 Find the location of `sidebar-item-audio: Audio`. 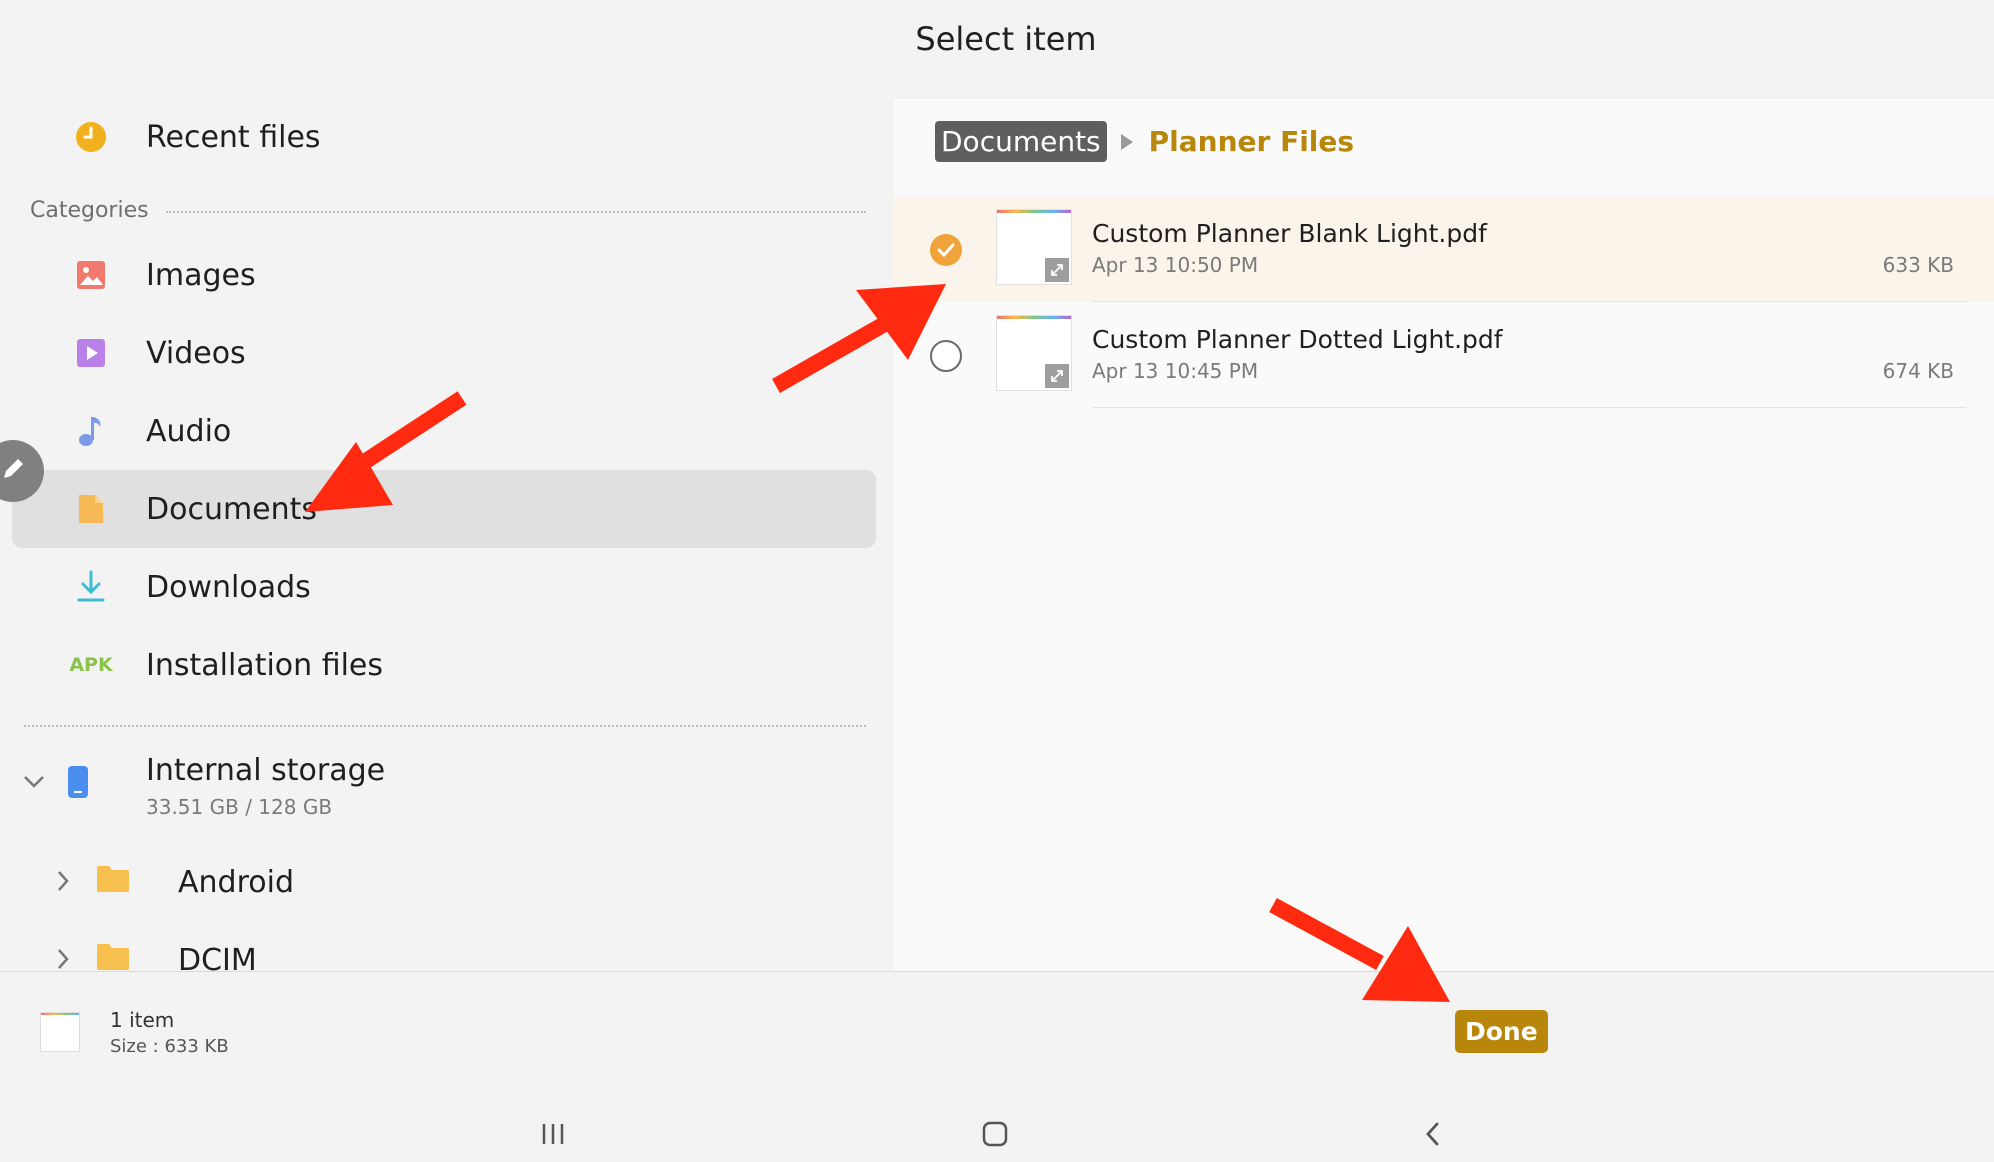

sidebar-item-audio: Audio is located at coordinates (444, 431).